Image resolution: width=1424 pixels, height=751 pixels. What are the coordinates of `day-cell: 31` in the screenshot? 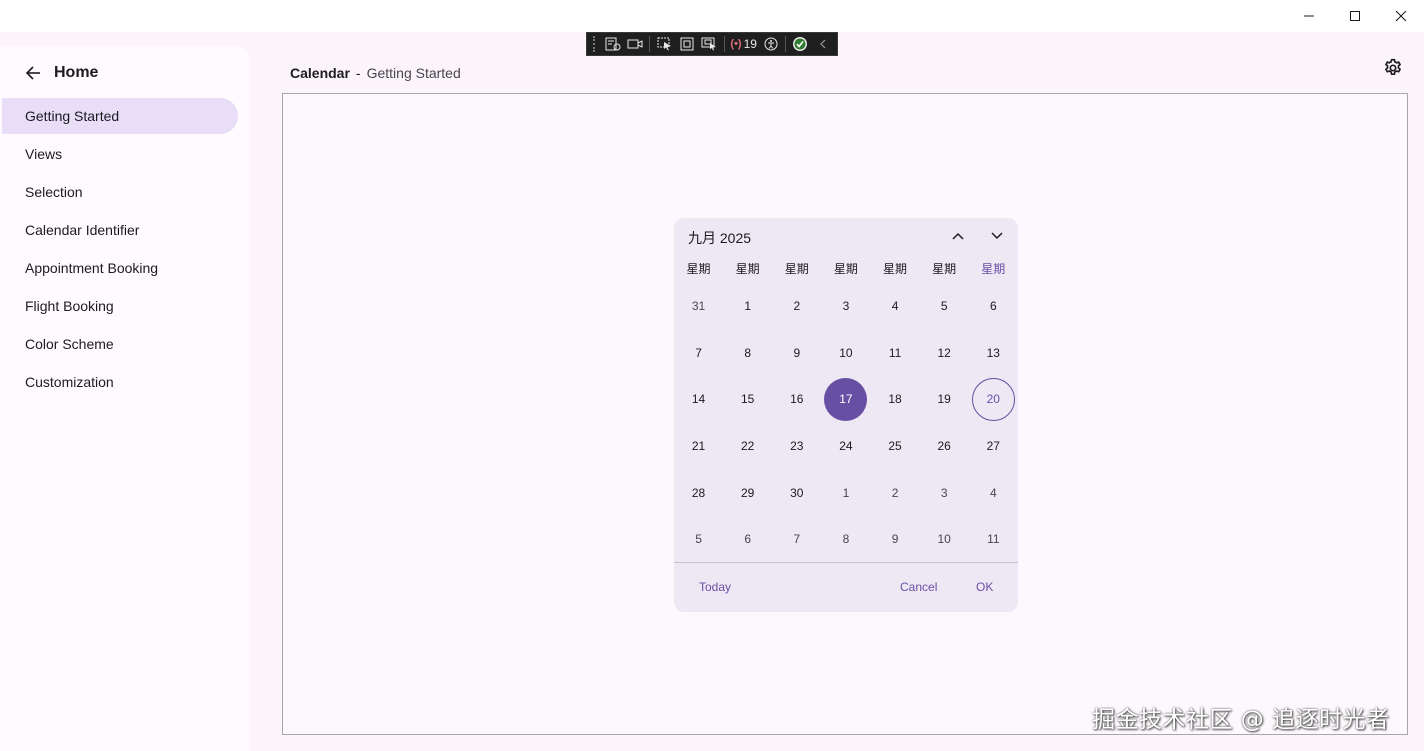 It's located at (698, 306).